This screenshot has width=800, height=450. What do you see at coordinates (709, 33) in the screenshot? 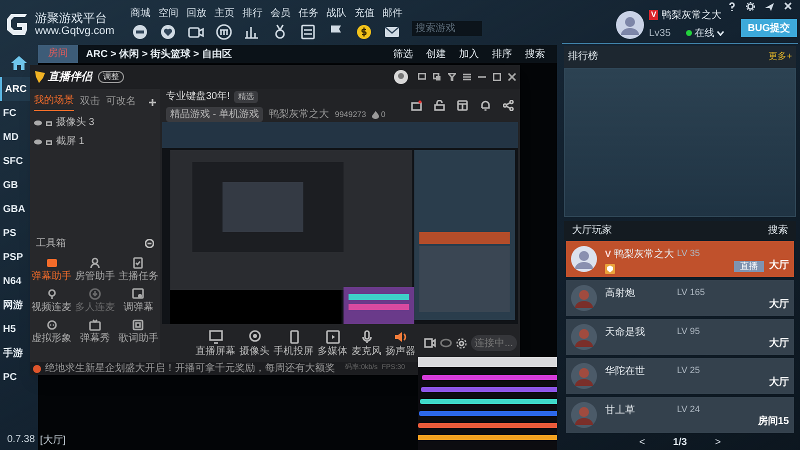
I see `status-dropdown: 在线` at bounding box center [709, 33].